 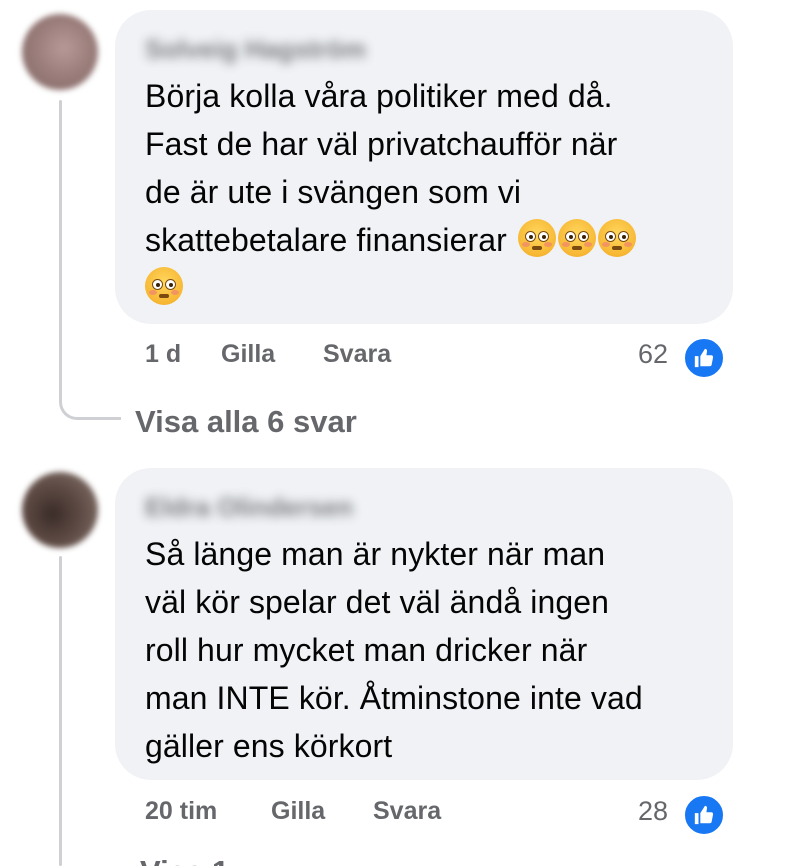 What do you see at coordinates (246, 422) in the screenshot?
I see `view-all-replies-link: Visa alla 6 svar` at bounding box center [246, 422].